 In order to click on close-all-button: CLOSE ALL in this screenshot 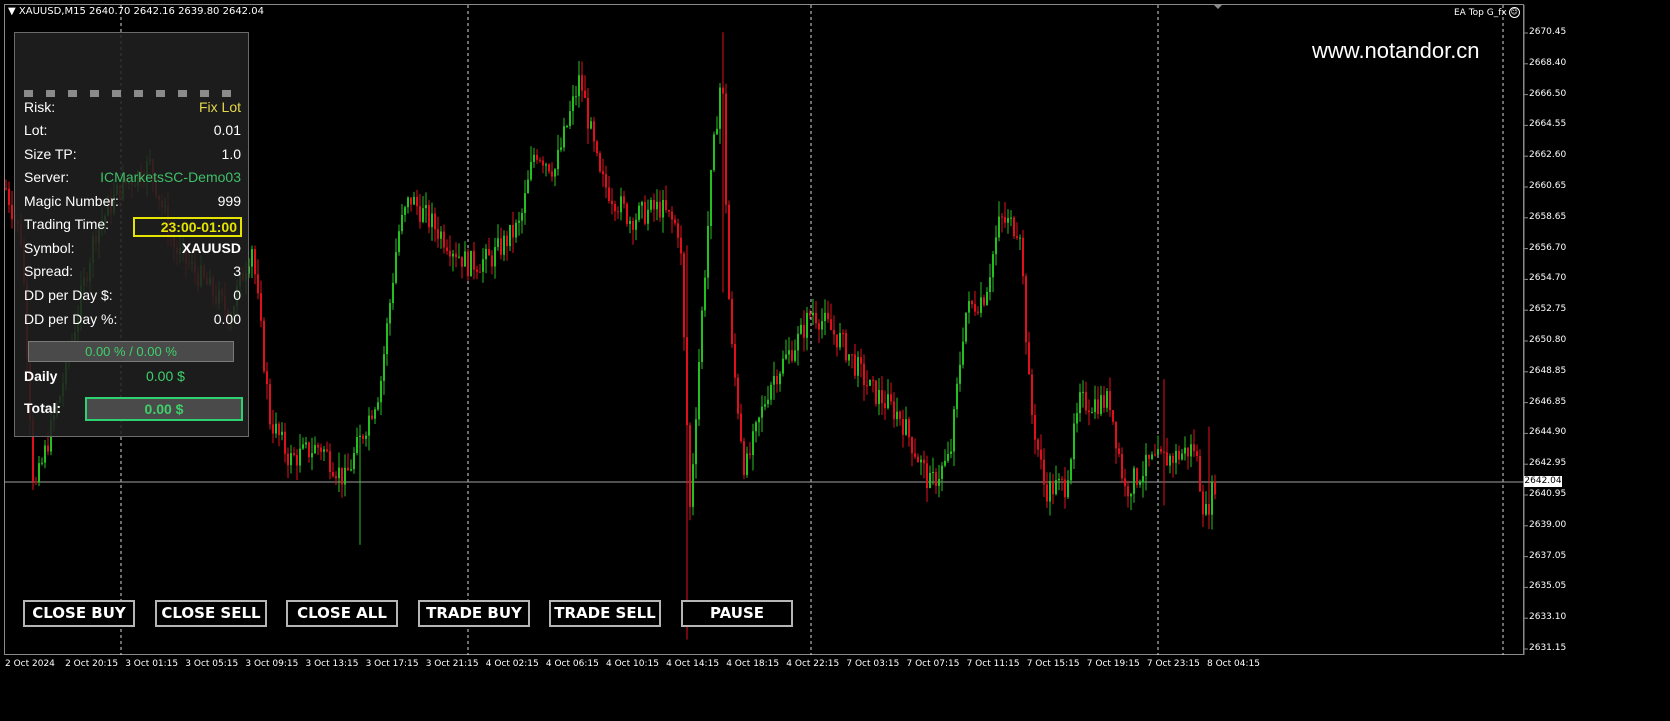, I will do `click(342, 613)`.